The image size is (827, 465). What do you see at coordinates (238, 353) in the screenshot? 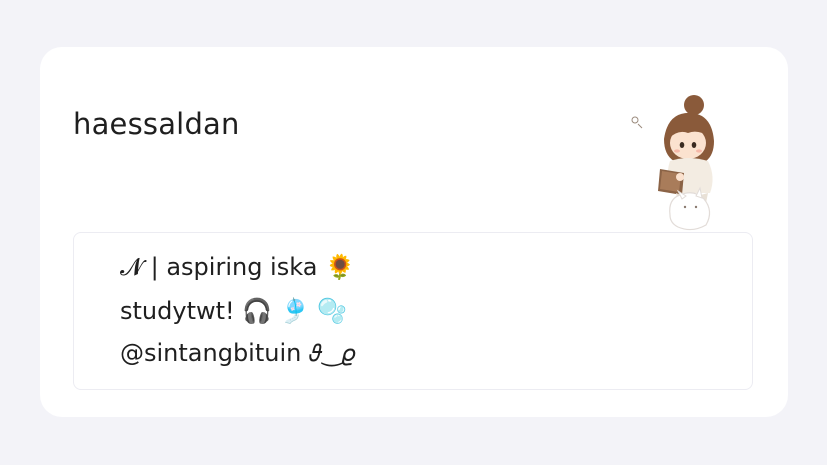
I see `bio-line: @sintangbituin 𝜗‿𝜚` at bounding box center [238, 353].